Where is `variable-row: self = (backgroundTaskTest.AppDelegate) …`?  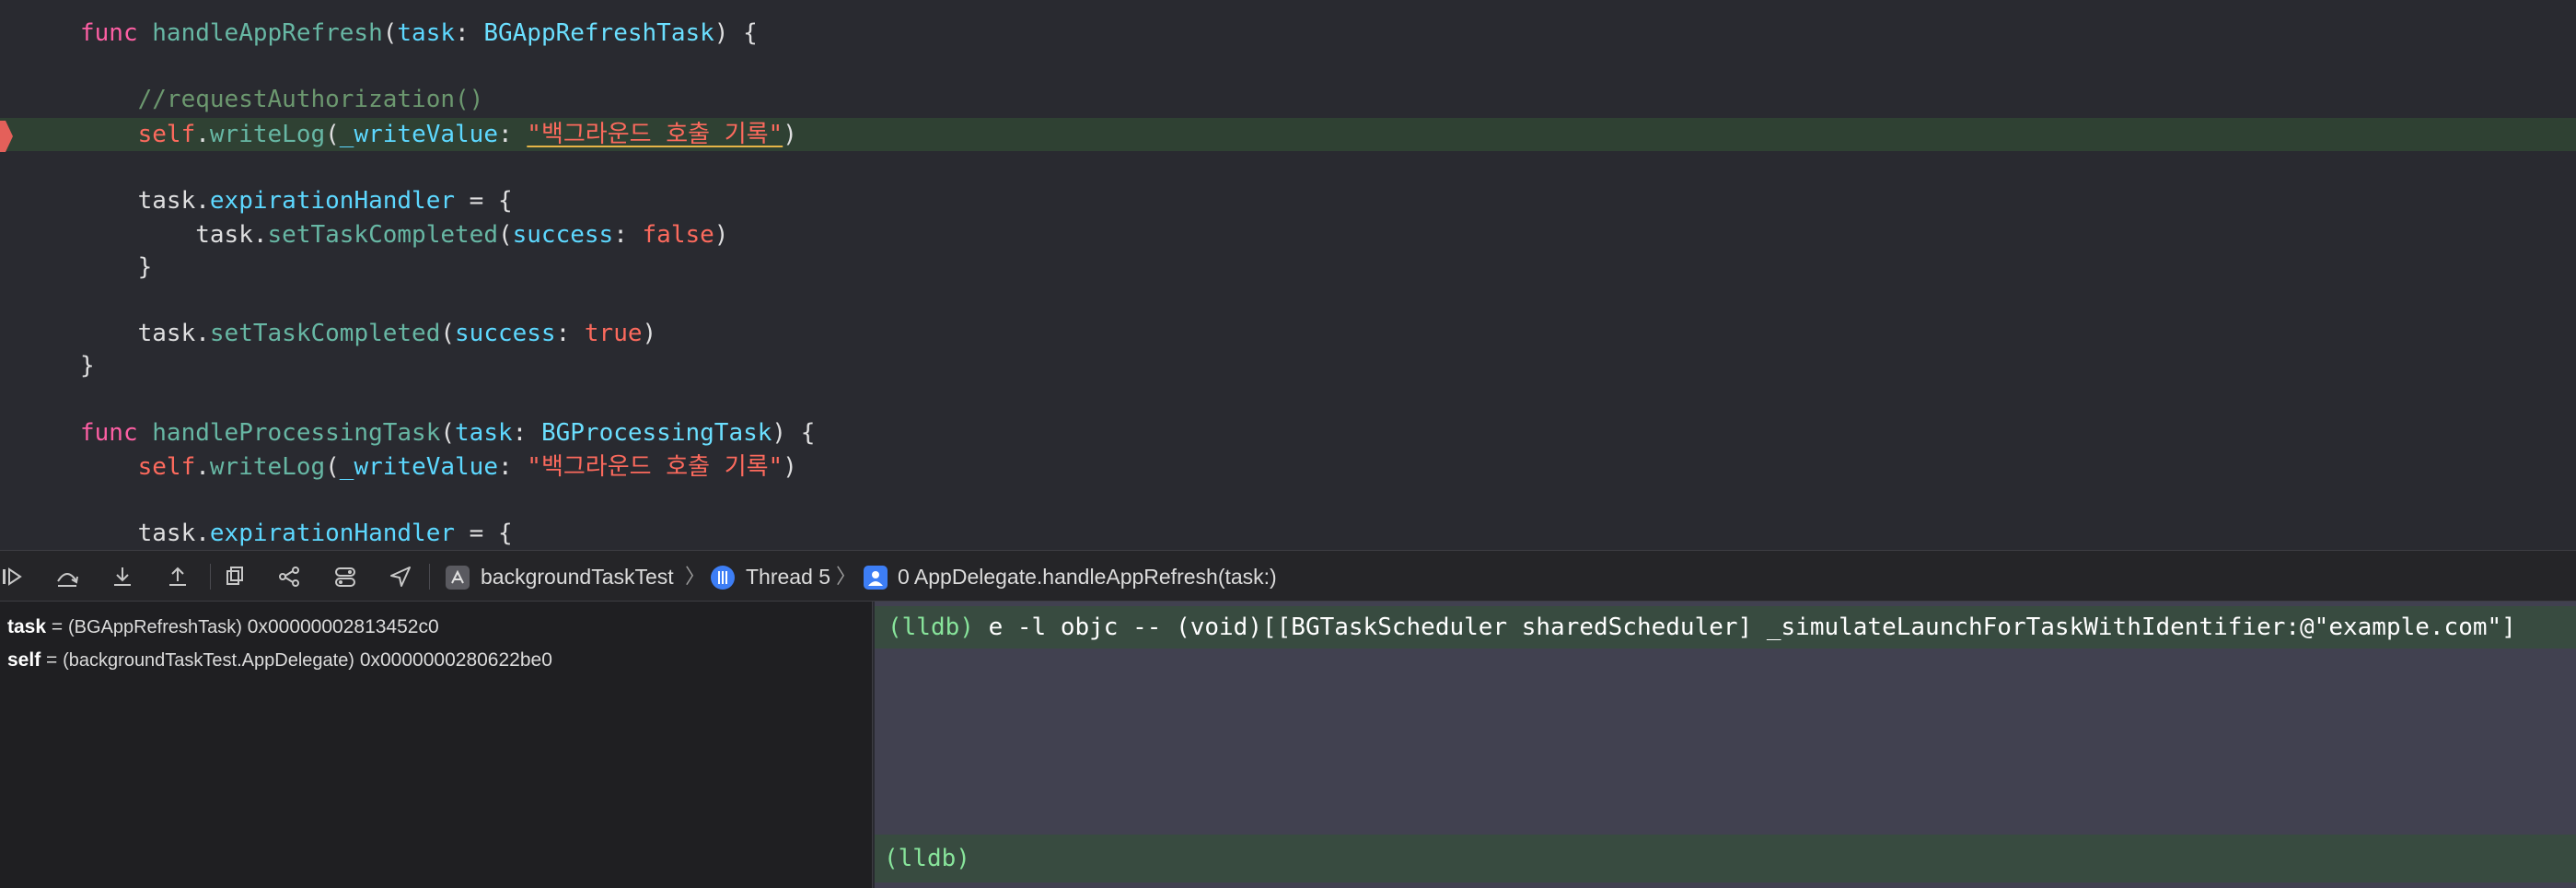
variable-row: self = (backgroundTaskTest.AppDelegate) … is located at coordinates (279, 660).